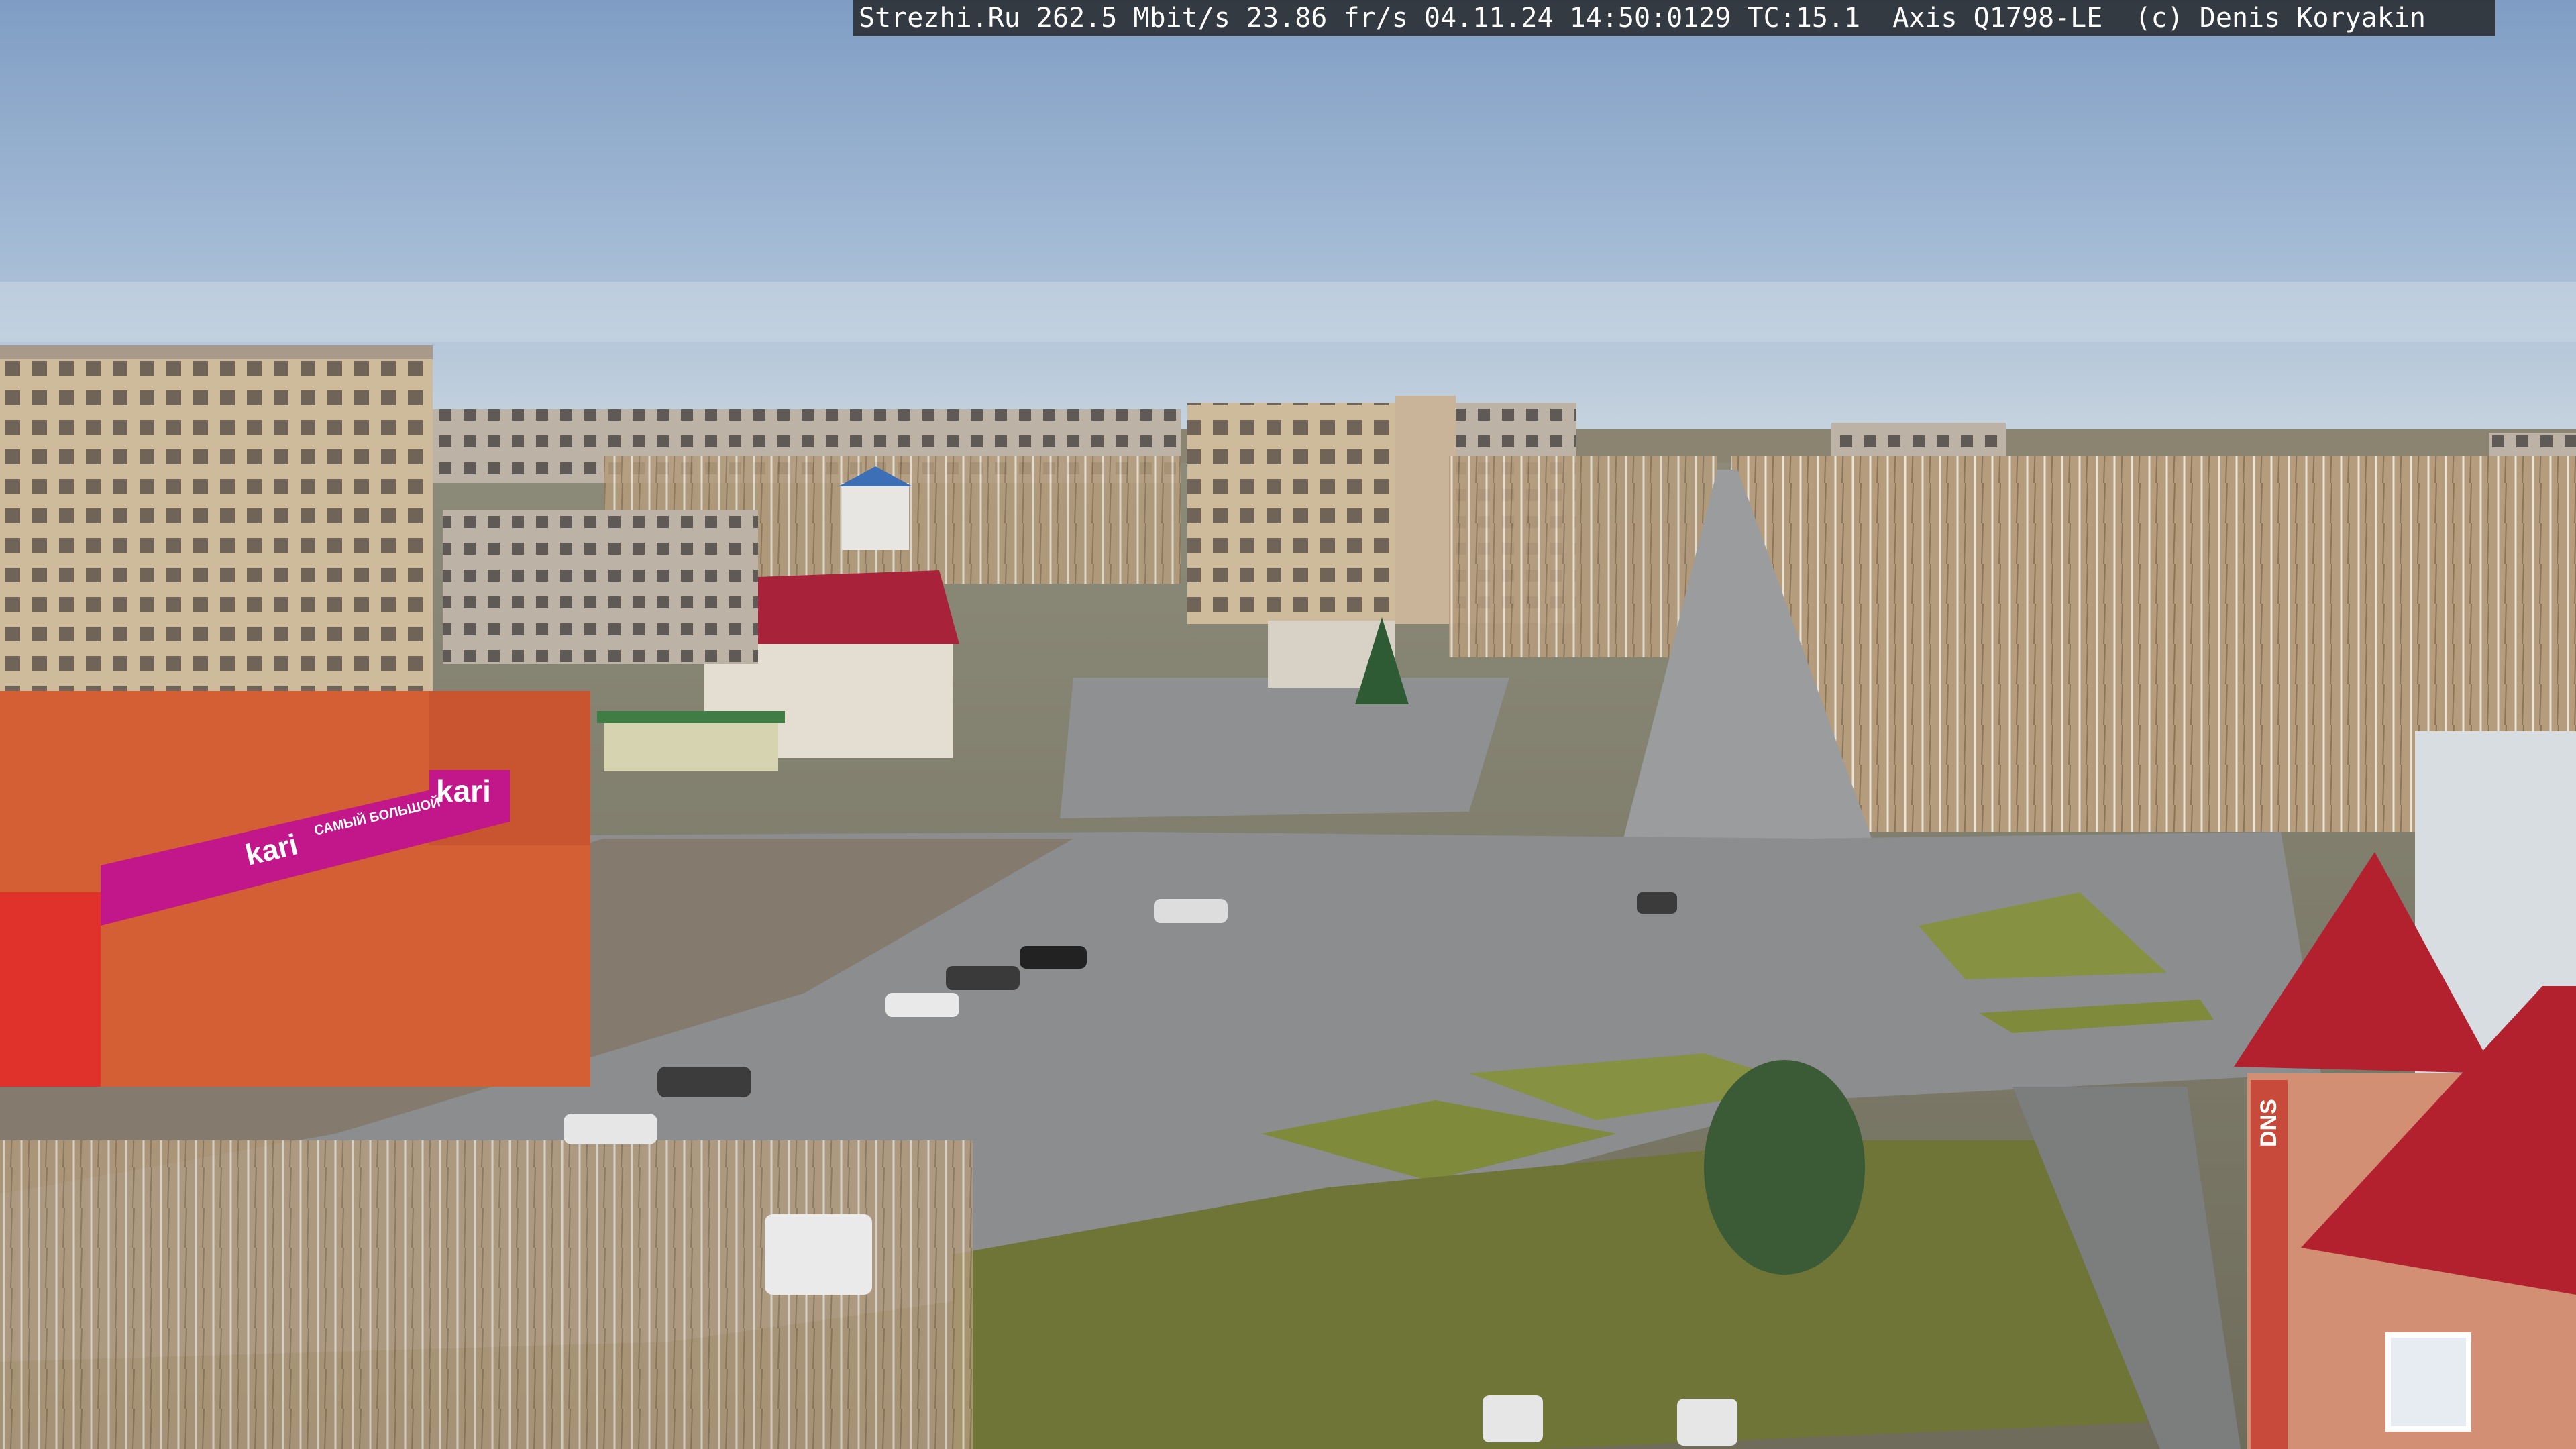 The height and width of the screenshot is (1449, 2576). Describe the element at coordinates (691, 744) in the screenshot. I see `green-kiosk` at that location.